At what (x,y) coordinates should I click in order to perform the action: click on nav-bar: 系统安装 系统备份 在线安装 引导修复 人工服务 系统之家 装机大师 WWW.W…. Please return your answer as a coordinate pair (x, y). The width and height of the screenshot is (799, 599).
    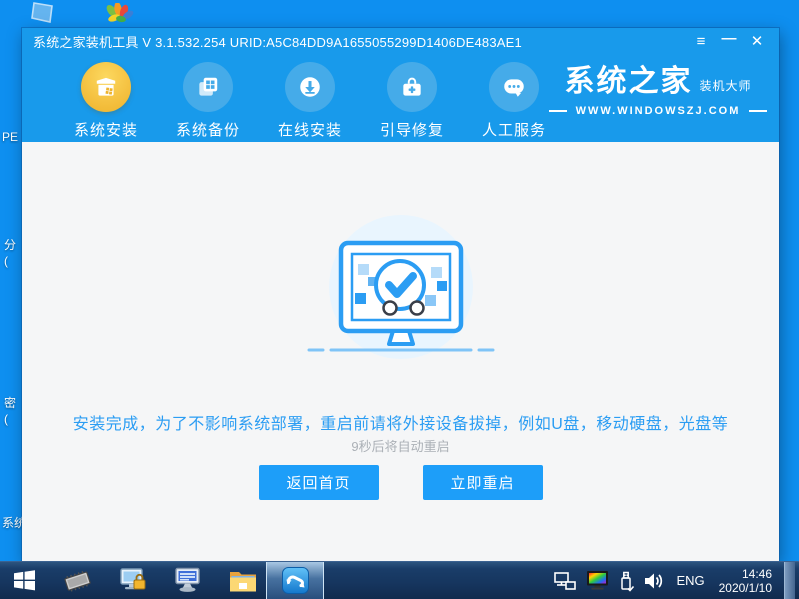
    Looking at the image, I should click on (400, 98).